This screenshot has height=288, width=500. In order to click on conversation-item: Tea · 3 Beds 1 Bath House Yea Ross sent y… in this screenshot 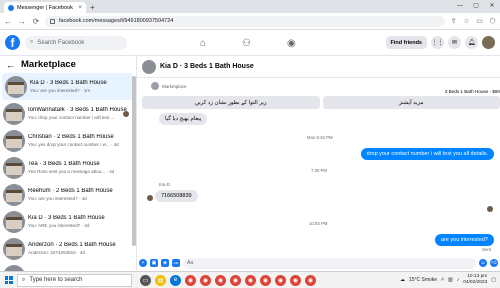, I will do `click(68, 167)`.